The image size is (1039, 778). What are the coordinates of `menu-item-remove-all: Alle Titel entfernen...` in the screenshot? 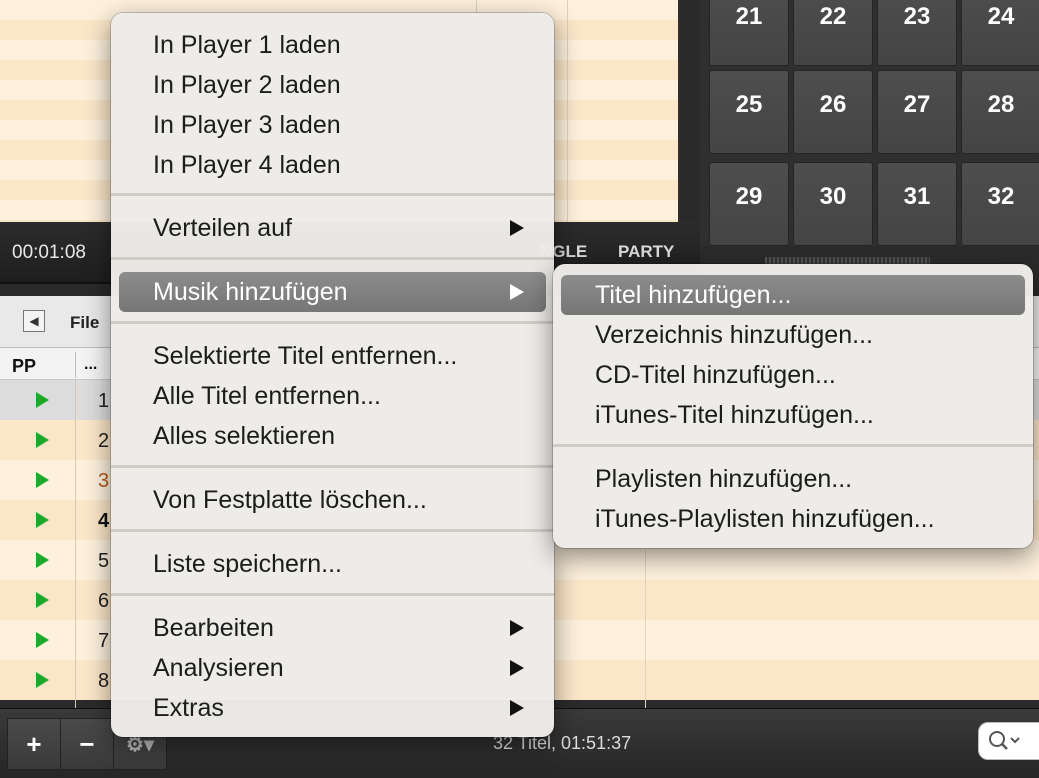 It's located at (332, 396).